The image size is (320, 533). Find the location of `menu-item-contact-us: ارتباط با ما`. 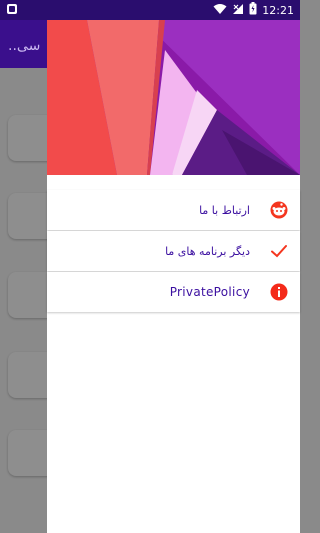

menu-item-contact-us: ارتباط با ما is located at coordinates (173, 210).